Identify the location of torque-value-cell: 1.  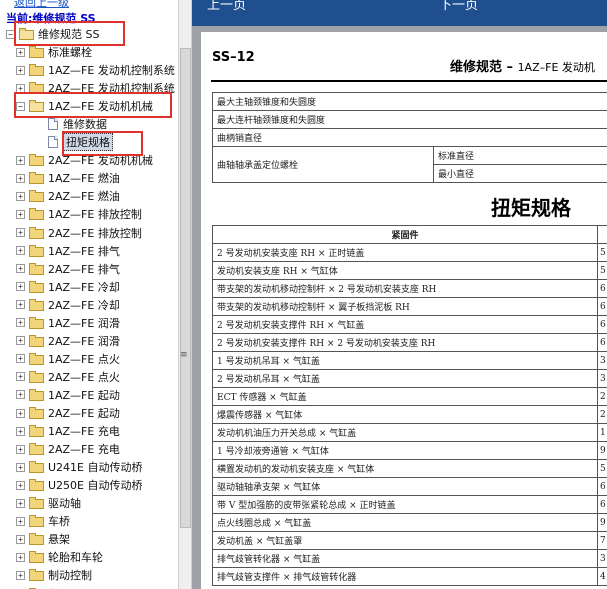
(602, 432).